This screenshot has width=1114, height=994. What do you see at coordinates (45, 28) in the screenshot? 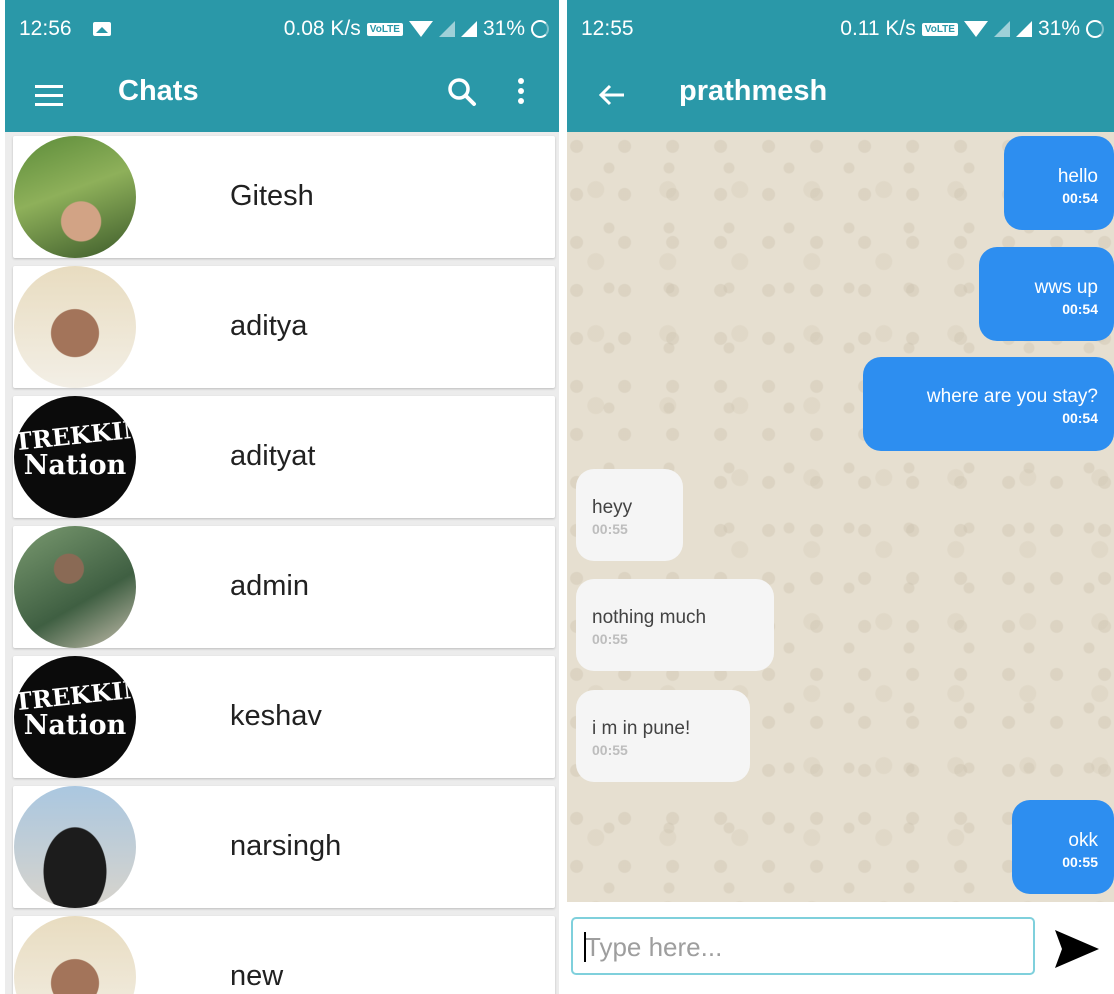
I see `status-time: 12:56` at bounding box center [45, 28].